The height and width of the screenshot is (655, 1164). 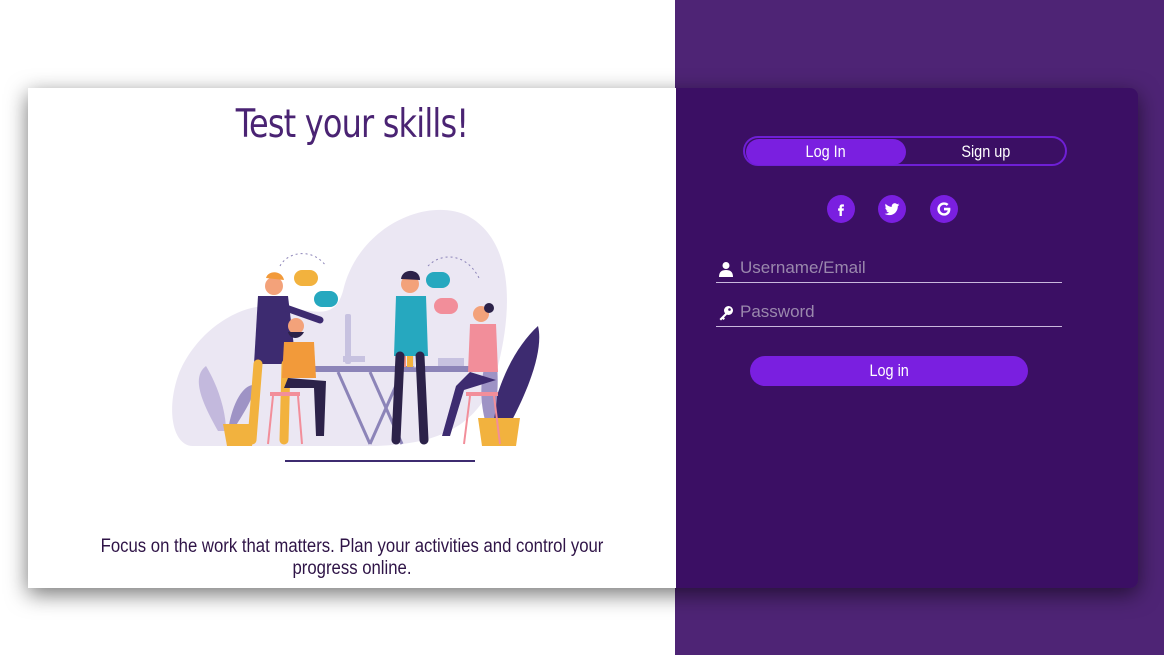 I want to click on twitter-login-button, so click(x=892, y=209).